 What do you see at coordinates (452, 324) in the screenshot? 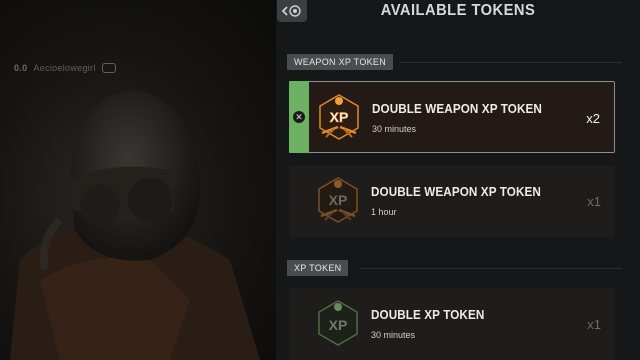
I see `token-card-double-xp-30min: XP DOUBLE XP TOKEN 30 minutes x1` at bounding box center [452, 324].